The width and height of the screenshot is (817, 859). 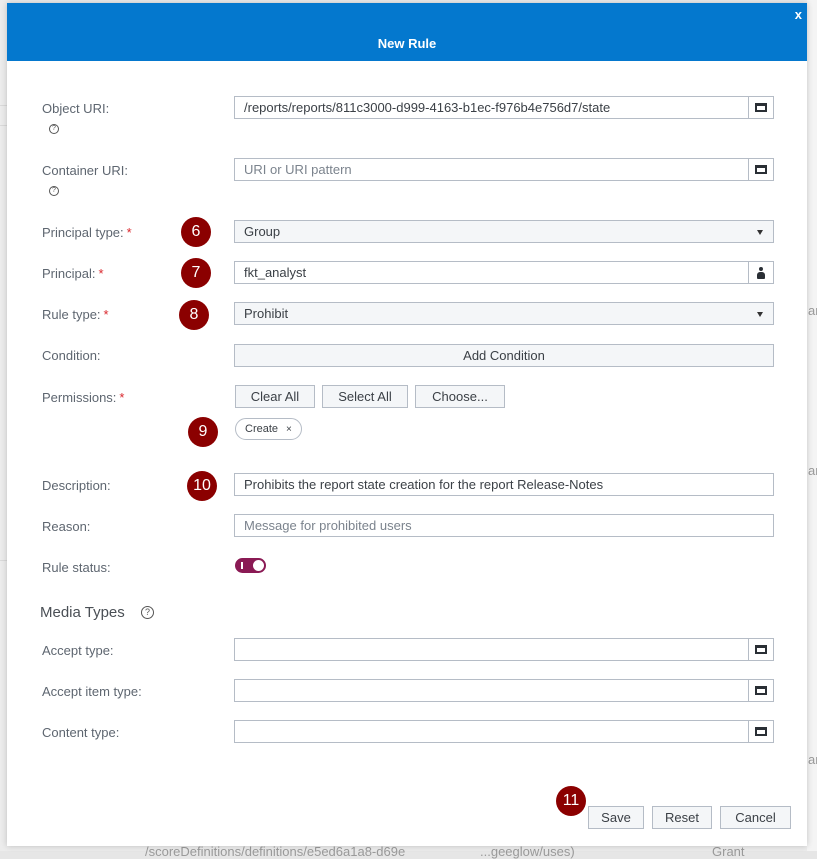 What do you see at coordinates (202, 486) in the screenshot?
I see `annotation-badge-10: 10` at bounding box center [202, 486].